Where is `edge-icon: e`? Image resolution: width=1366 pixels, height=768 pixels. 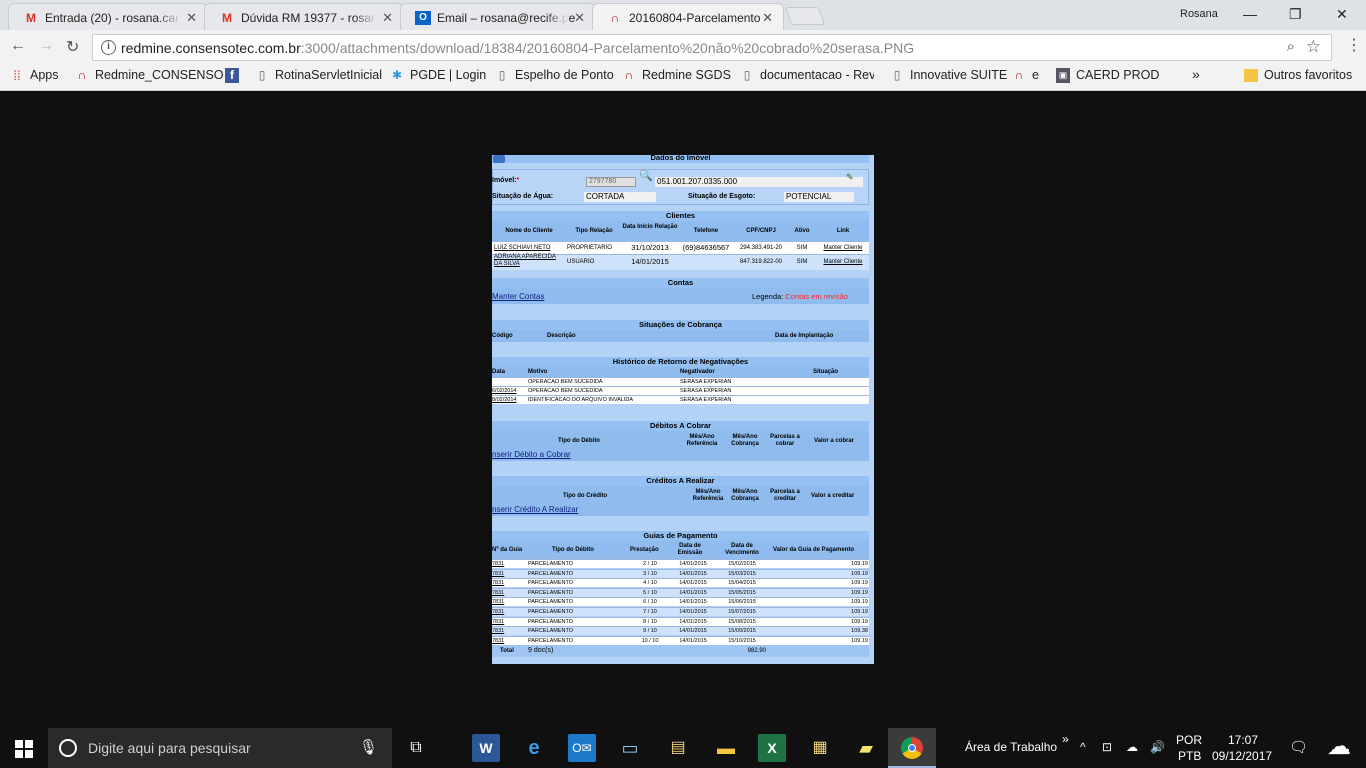
edge-icon: e is located at coordinates (534, 748).